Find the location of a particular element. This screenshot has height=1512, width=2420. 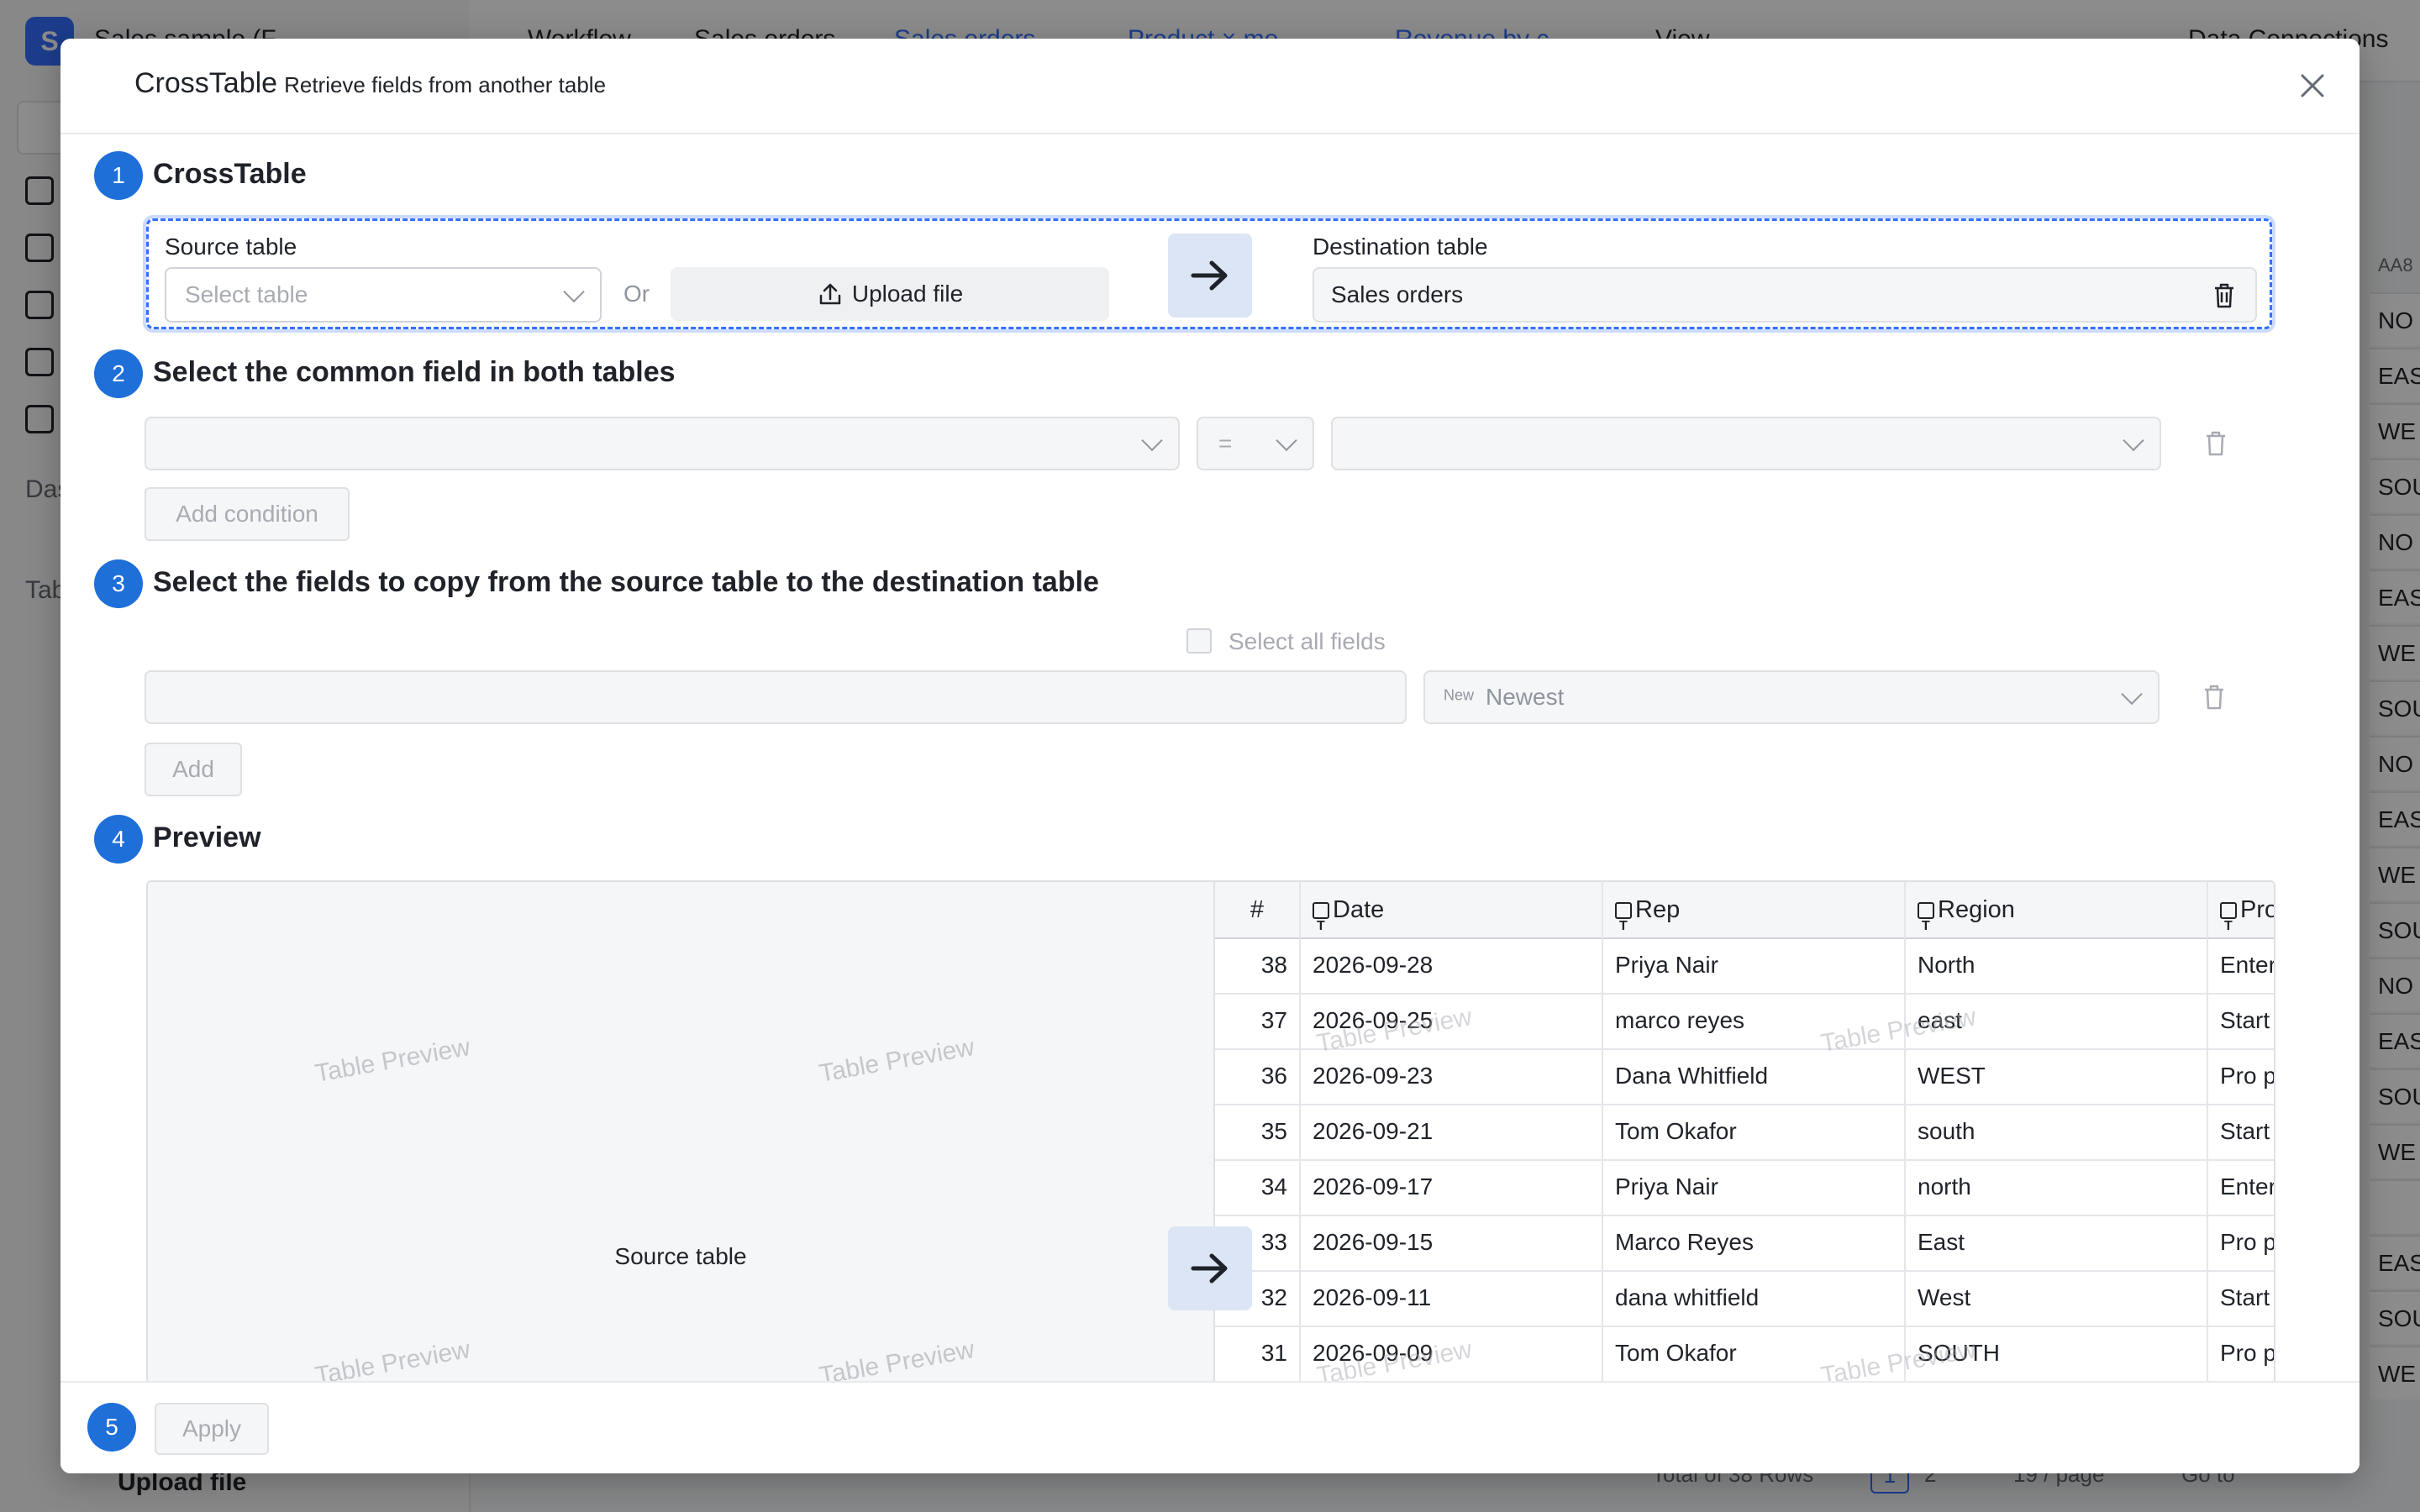

trash-icon is located at coordinates (2224, 295).